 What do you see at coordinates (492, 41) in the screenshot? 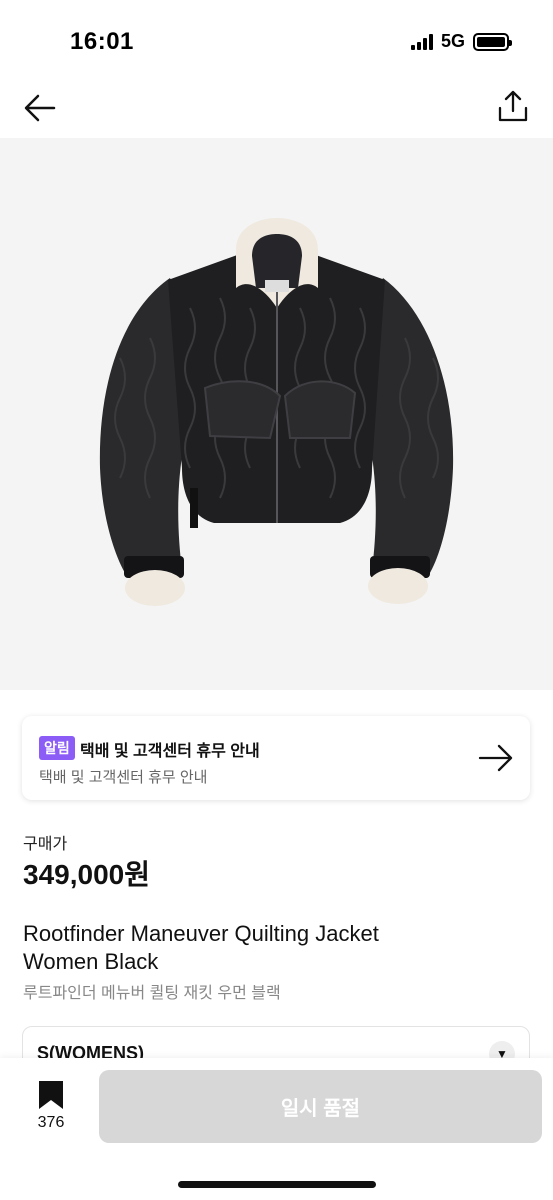
I see `battery-icon` at bounding box center [492, 41].